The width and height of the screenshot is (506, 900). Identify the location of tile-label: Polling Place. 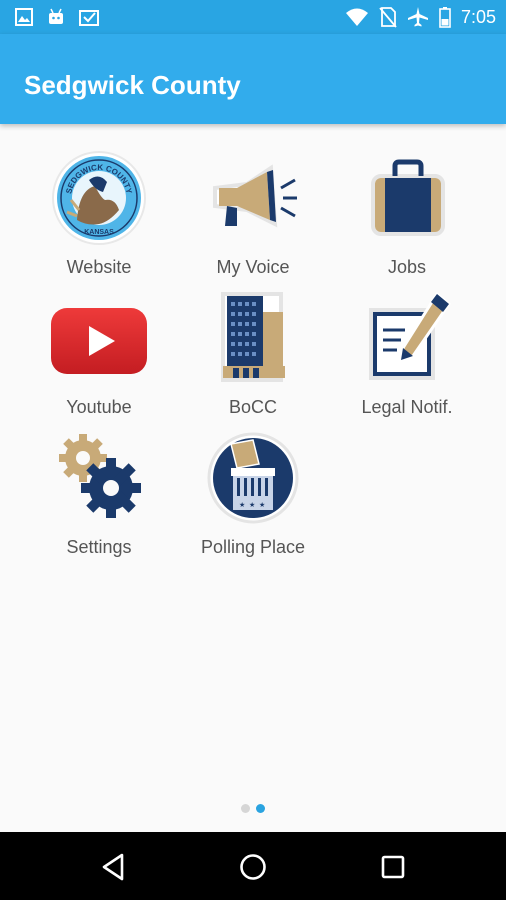
(253, 547).